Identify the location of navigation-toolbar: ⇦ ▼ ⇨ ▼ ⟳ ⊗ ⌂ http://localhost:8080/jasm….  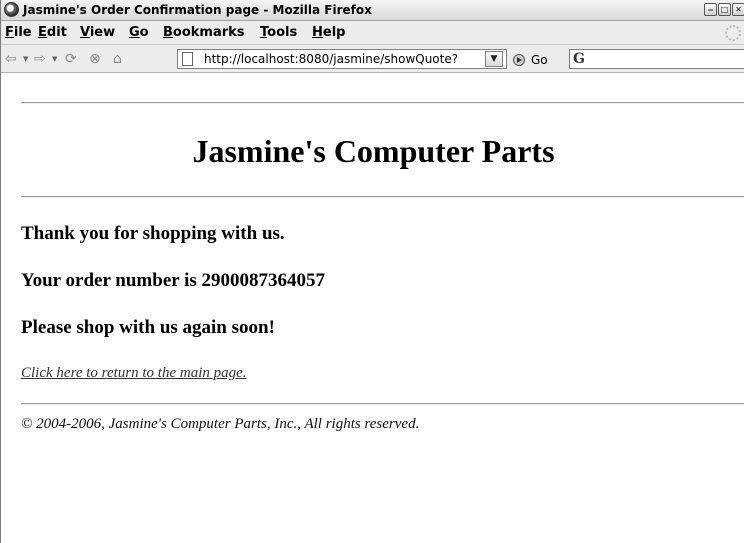
(372, 59).